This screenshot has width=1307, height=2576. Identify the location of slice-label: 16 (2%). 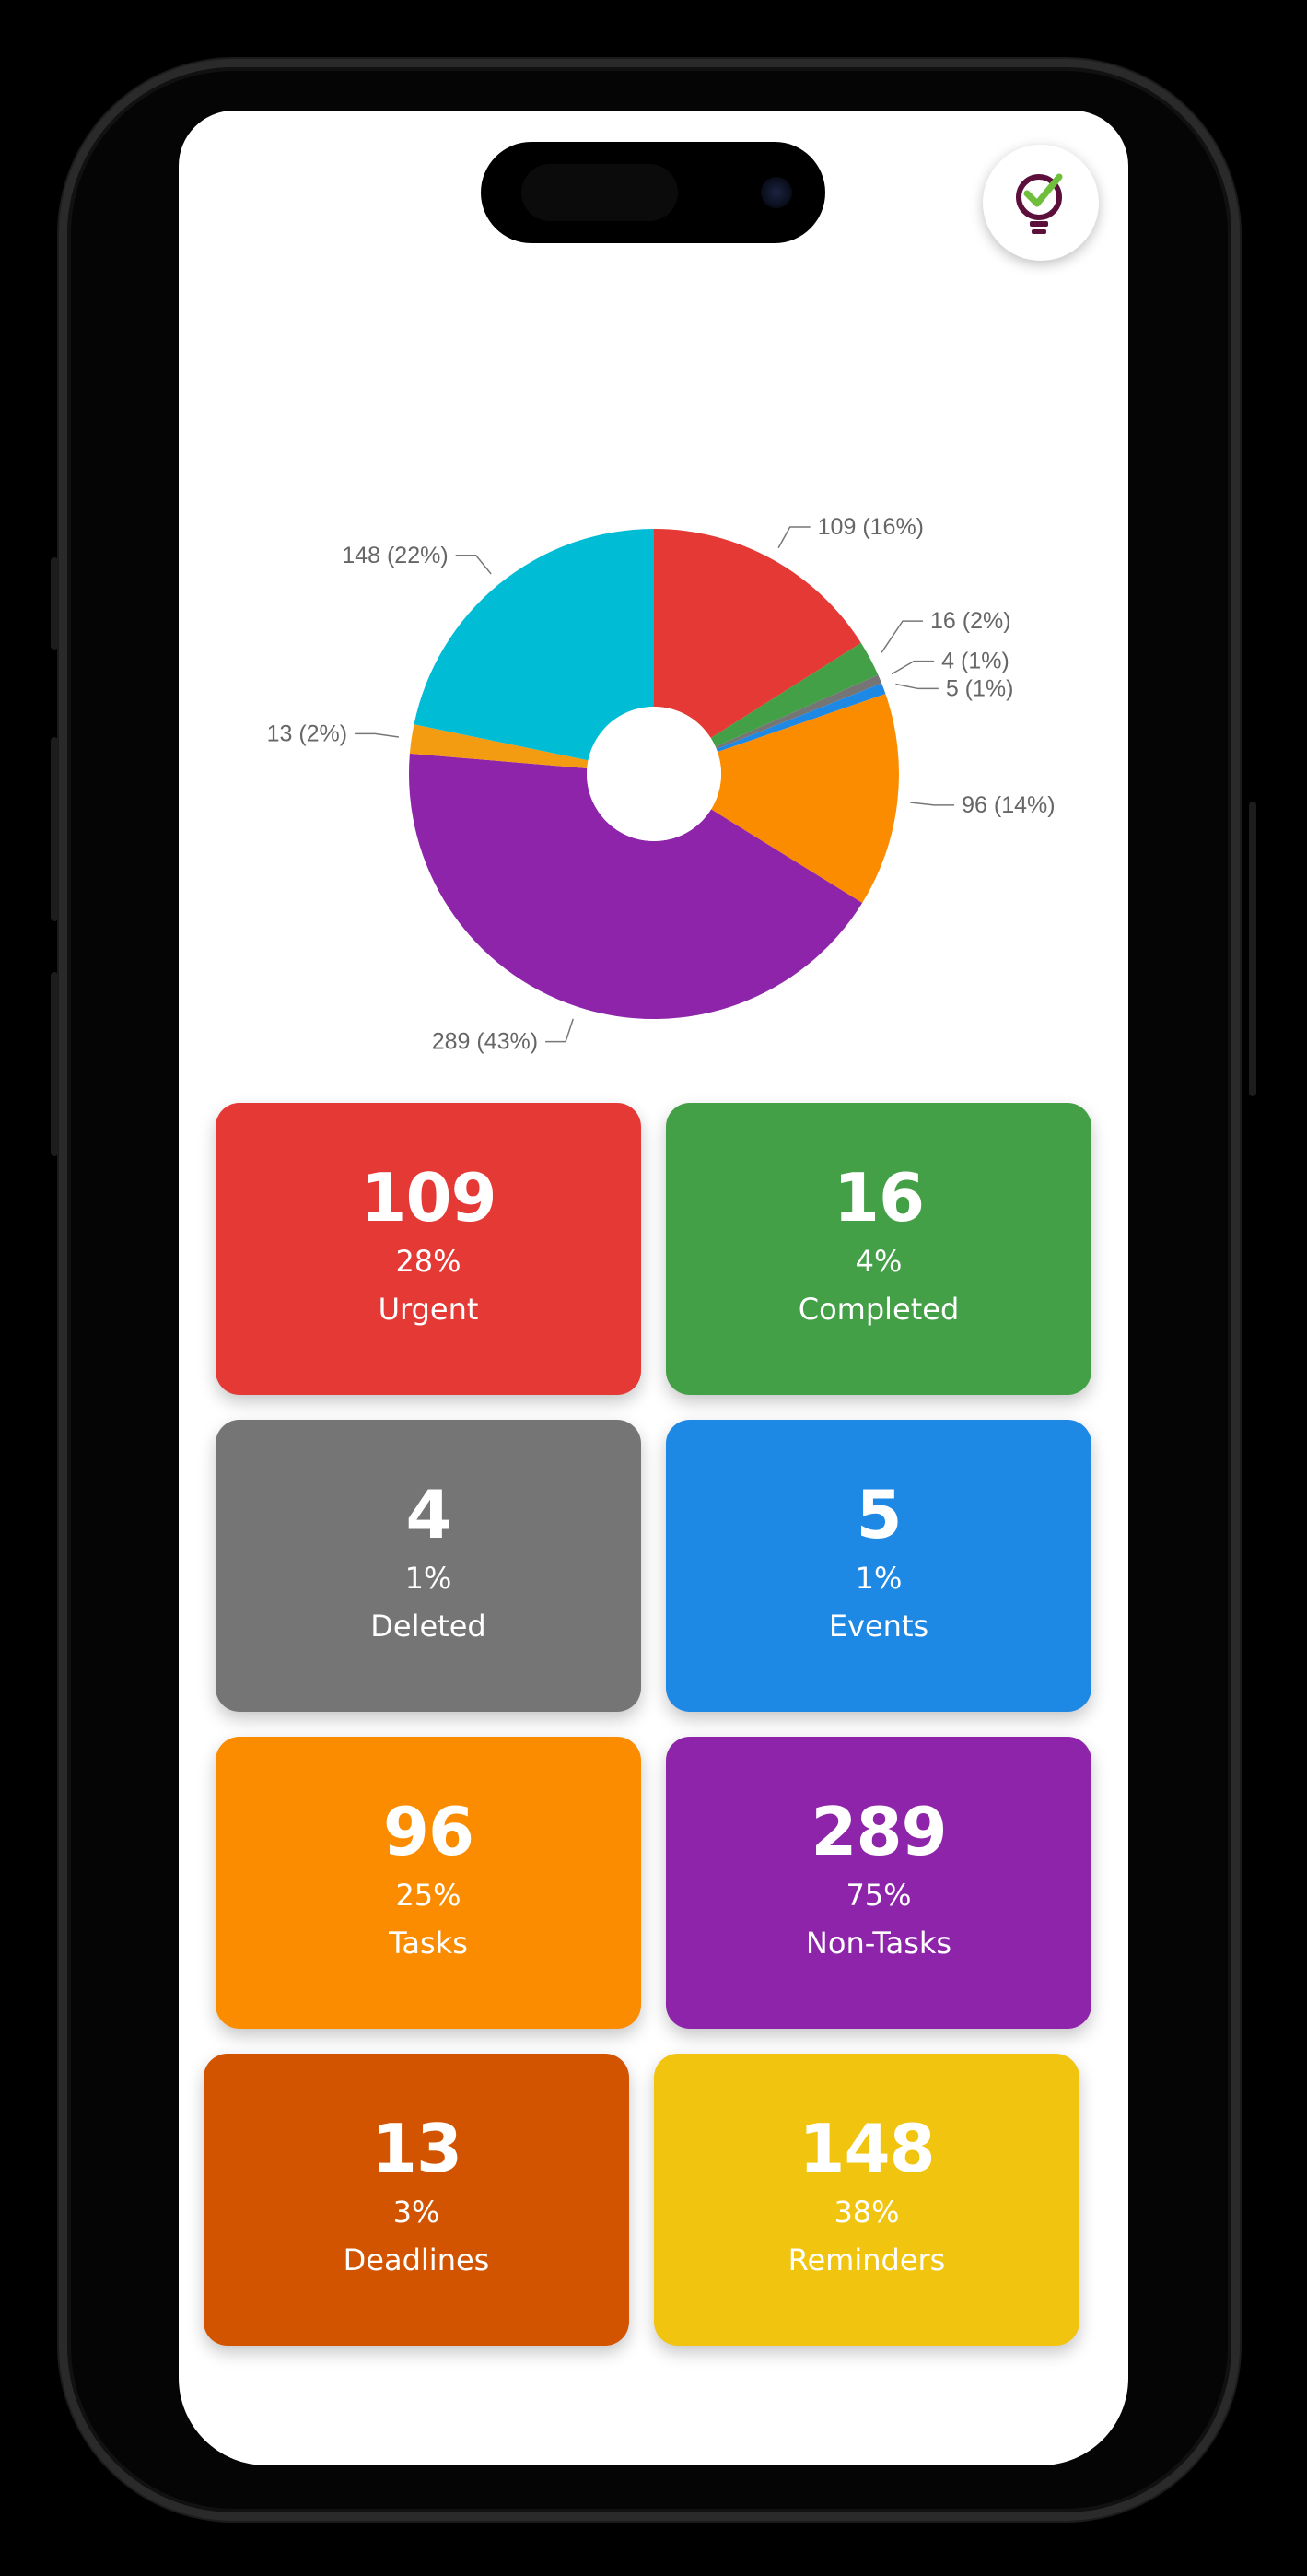
(971, 621).